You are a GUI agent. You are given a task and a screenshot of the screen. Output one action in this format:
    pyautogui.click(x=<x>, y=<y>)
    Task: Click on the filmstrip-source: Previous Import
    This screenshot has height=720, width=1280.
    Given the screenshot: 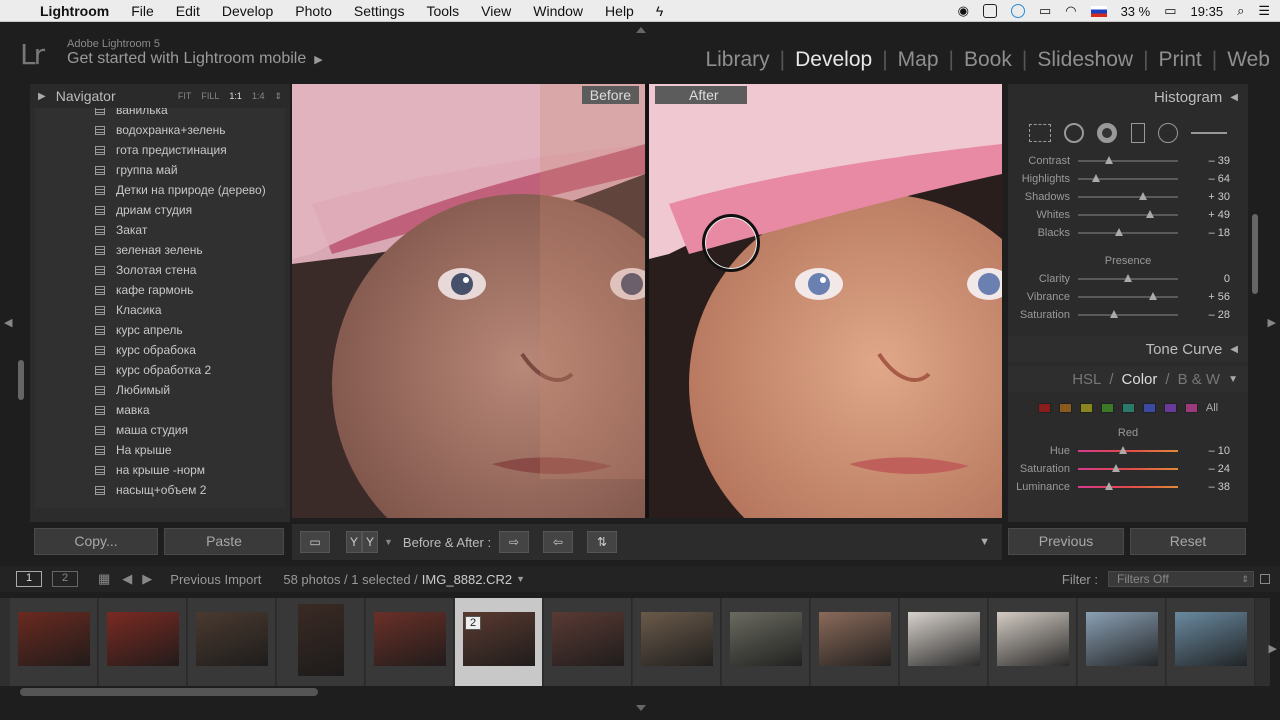 What is the action you would take?
    pyautogui.click(x=215, y=579)
    